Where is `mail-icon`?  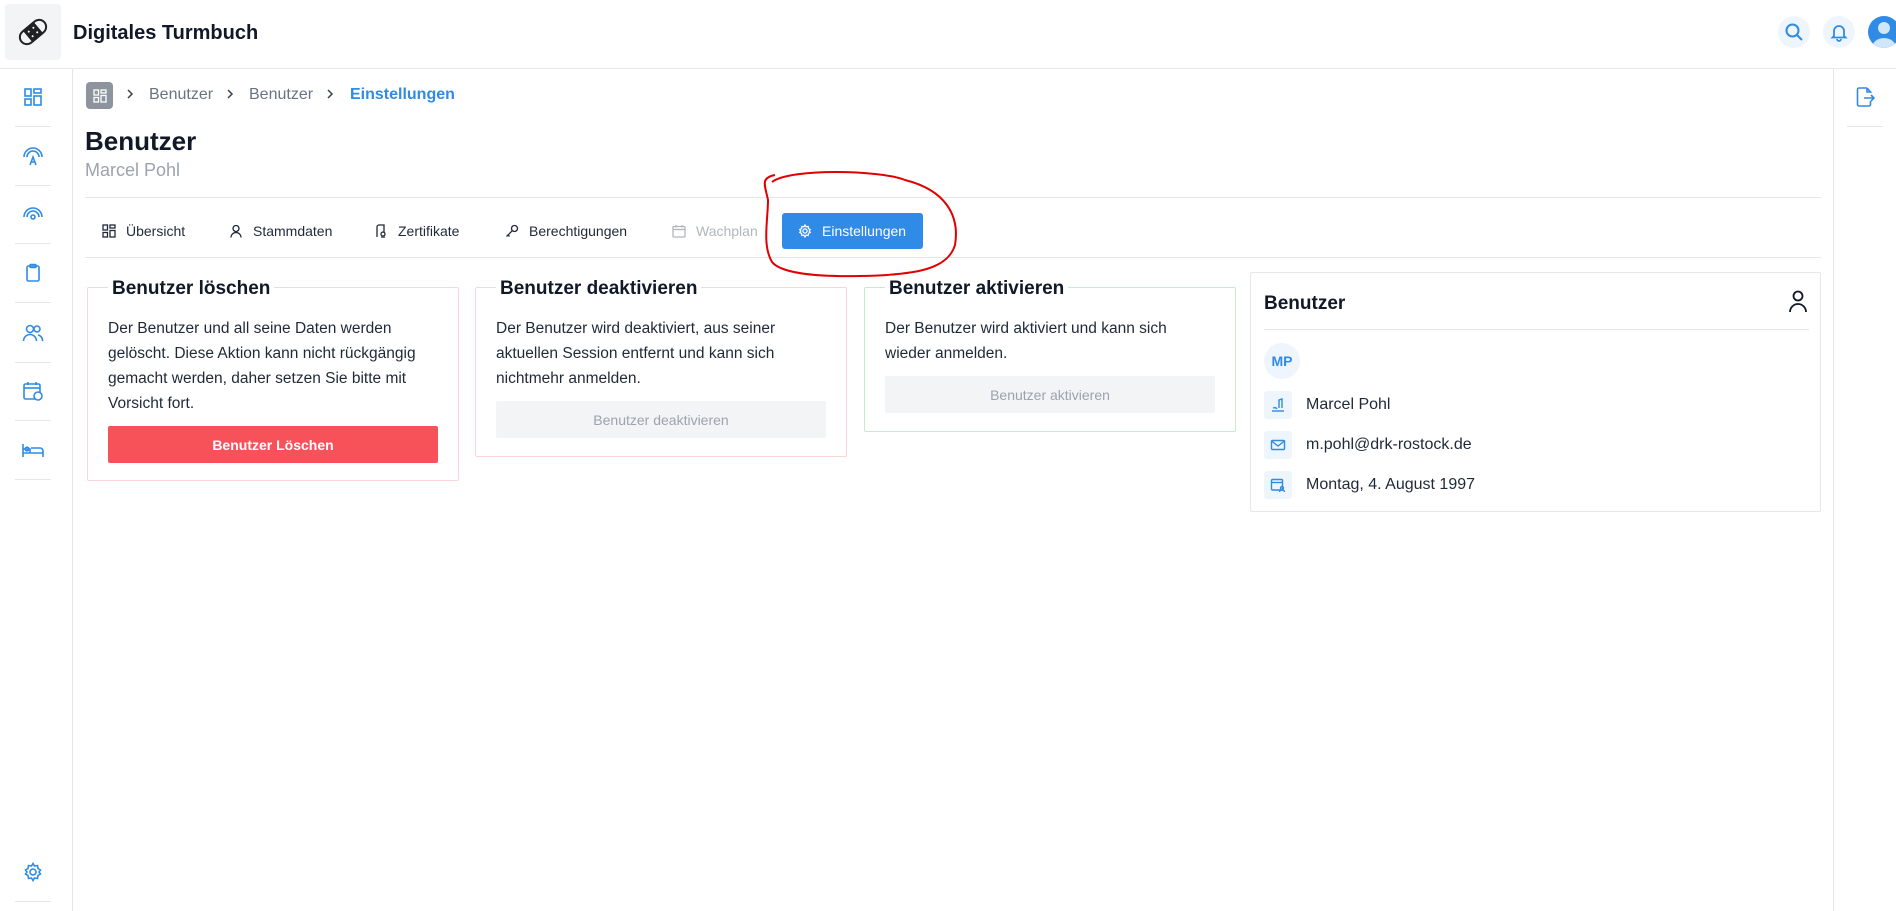
mail-icon is located at coordinates (1278, 445).